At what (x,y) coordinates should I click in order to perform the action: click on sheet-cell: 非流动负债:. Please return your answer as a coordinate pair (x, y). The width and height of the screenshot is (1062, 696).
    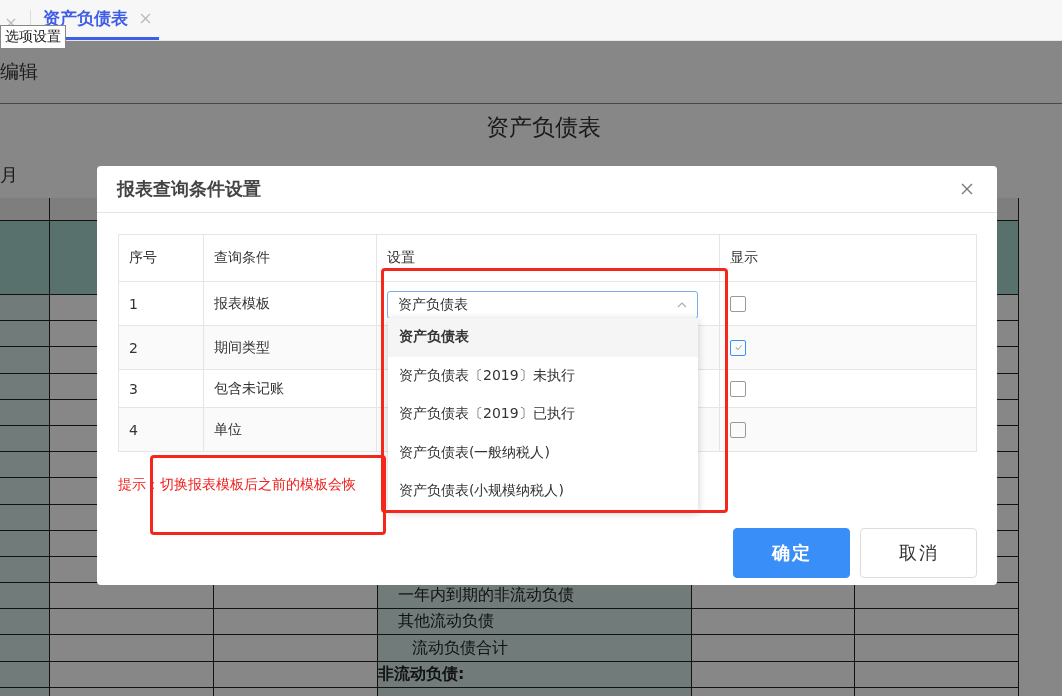
    Looking at the image, I should click on (535, 674).